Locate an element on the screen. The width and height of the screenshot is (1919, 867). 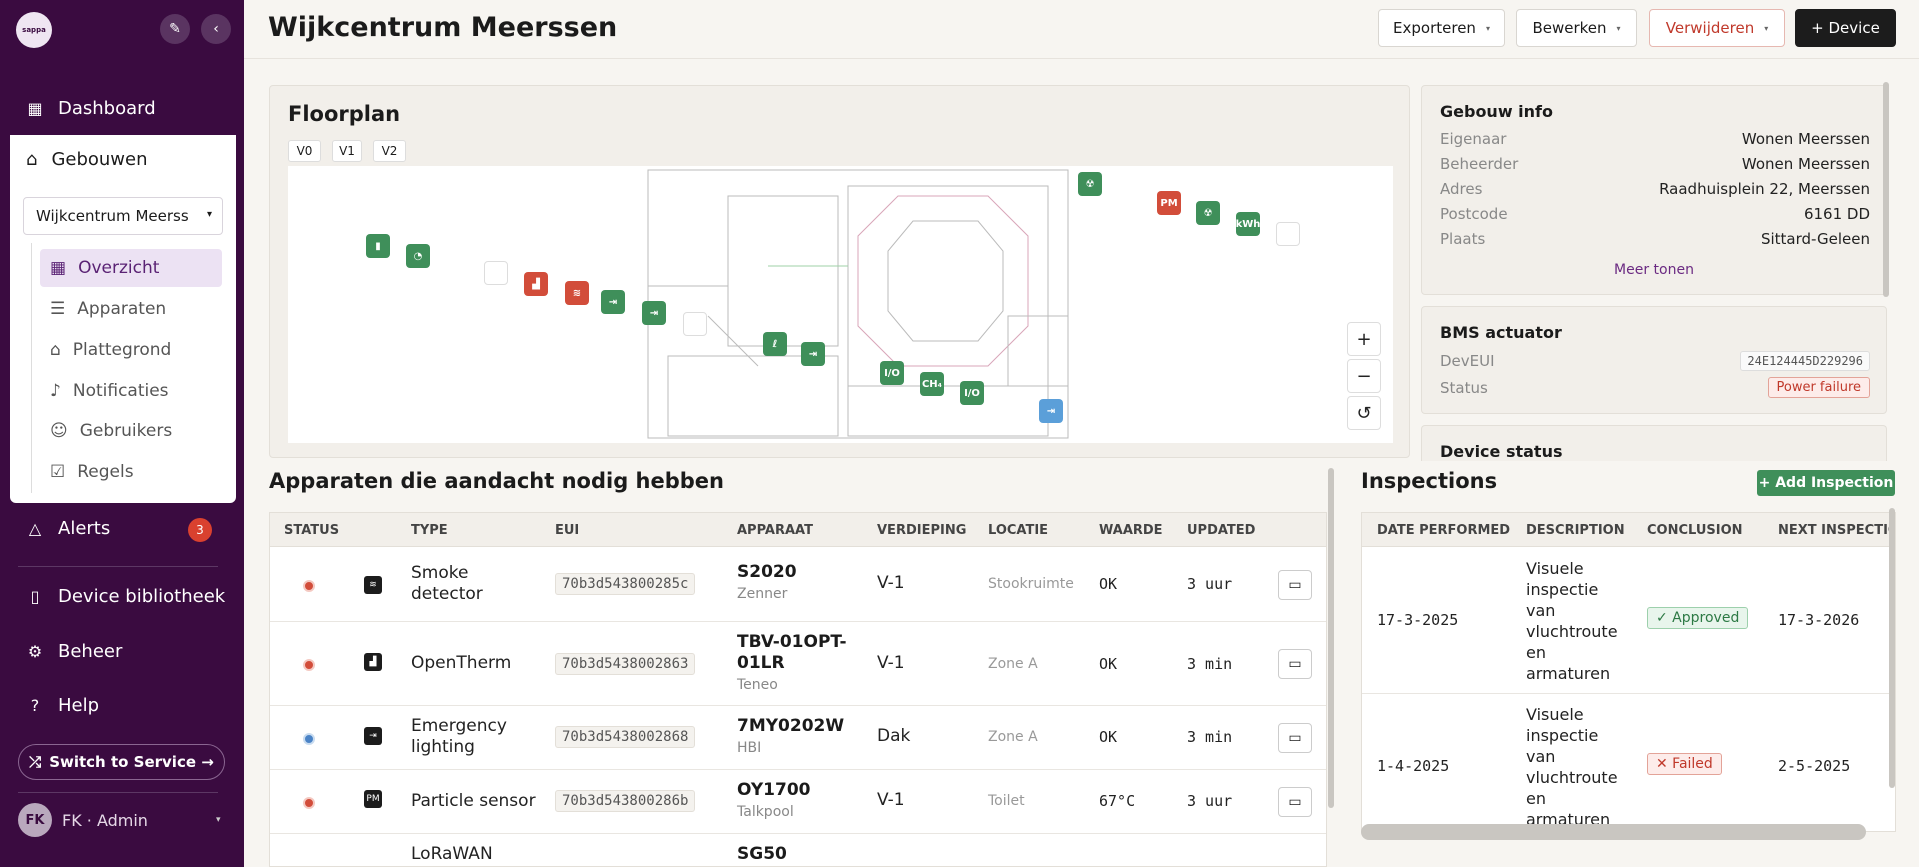
floor-tab-v1: V1 is located at coordinates (347, 151).